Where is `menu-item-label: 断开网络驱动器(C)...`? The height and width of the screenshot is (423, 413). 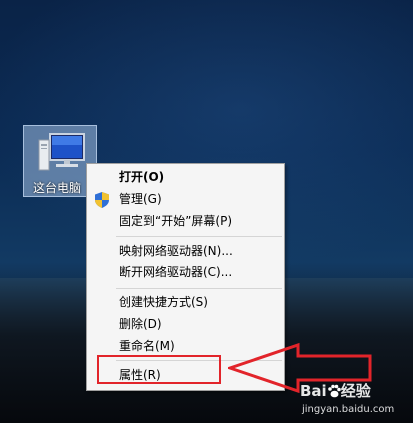 menu-item-label: 断开网络驱动器(C)... is located at coordinates (176, 272).